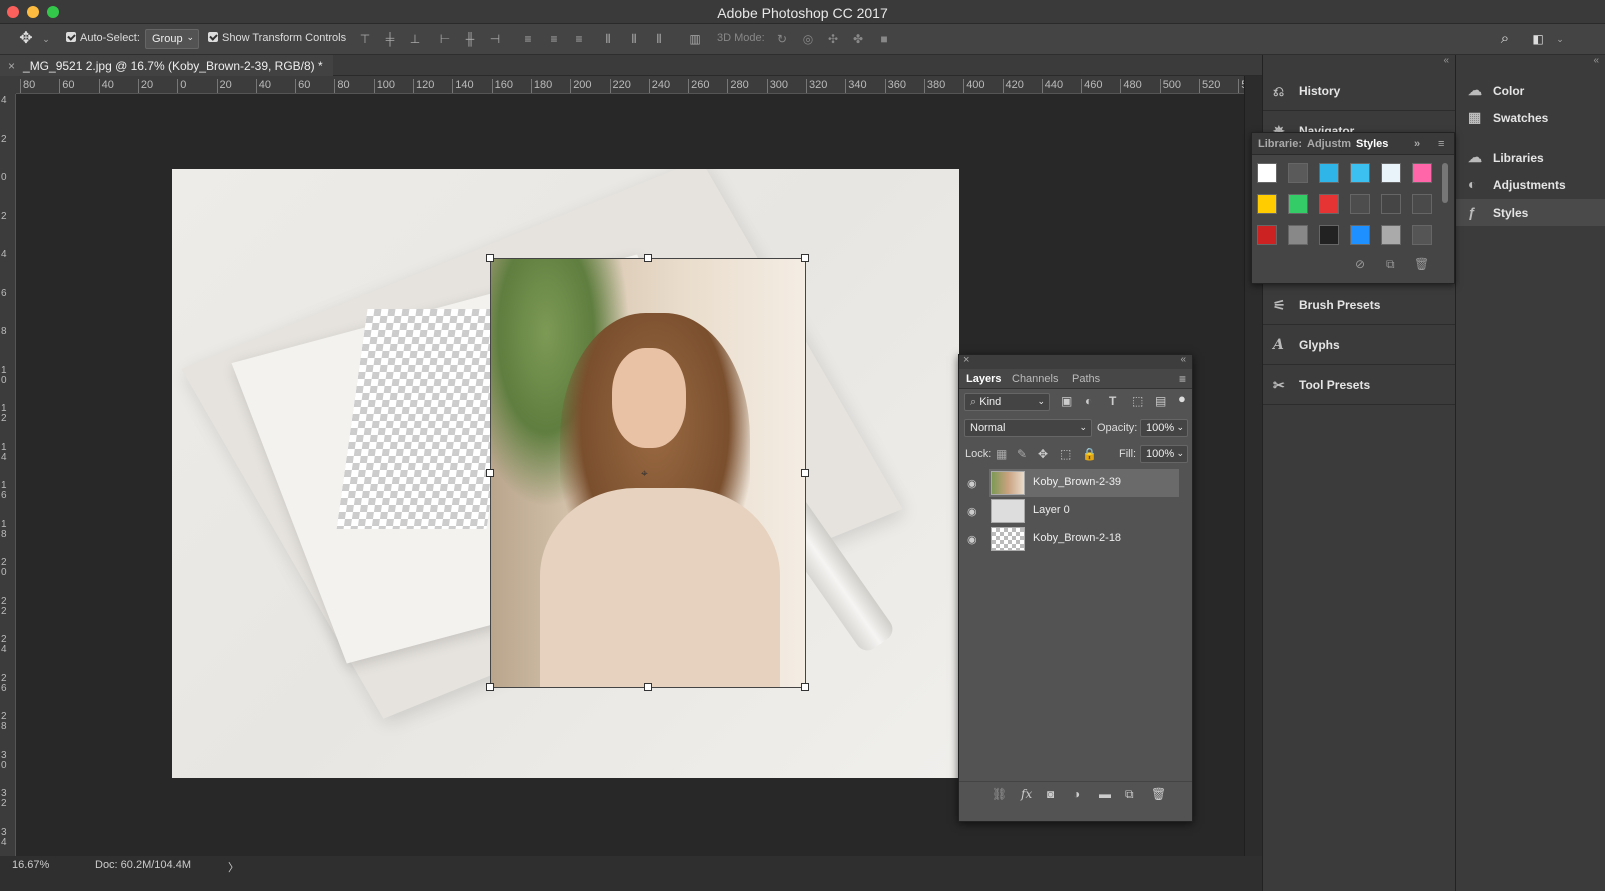  Describe the element at coordinates (1007, 402) in the screenshot. I see `filter-kind-dropdown: ⌕ Kind ⌄` at that location.